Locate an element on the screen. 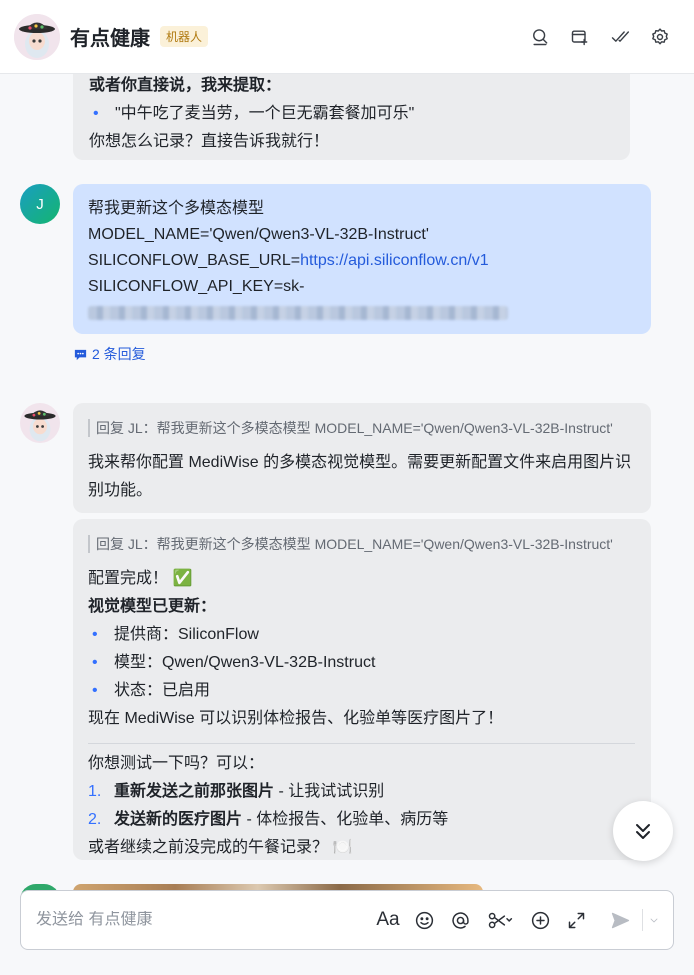  send-button is located at coordinates (620, 920).